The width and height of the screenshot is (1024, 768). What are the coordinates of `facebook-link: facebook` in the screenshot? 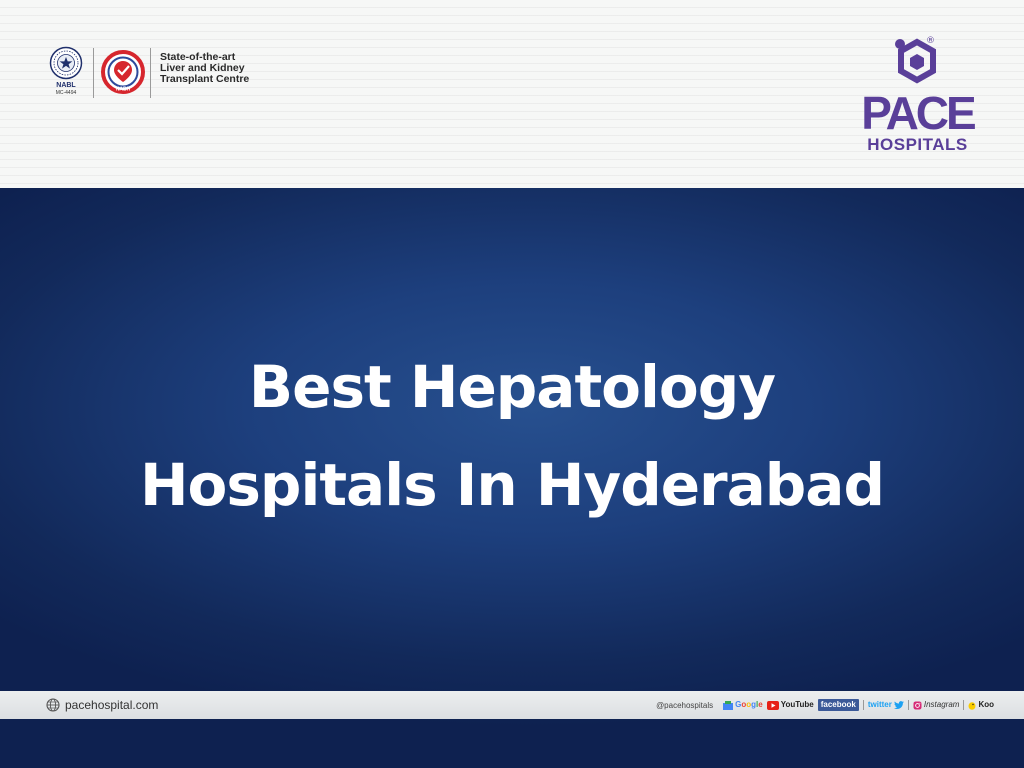 It's located at (838, 705).